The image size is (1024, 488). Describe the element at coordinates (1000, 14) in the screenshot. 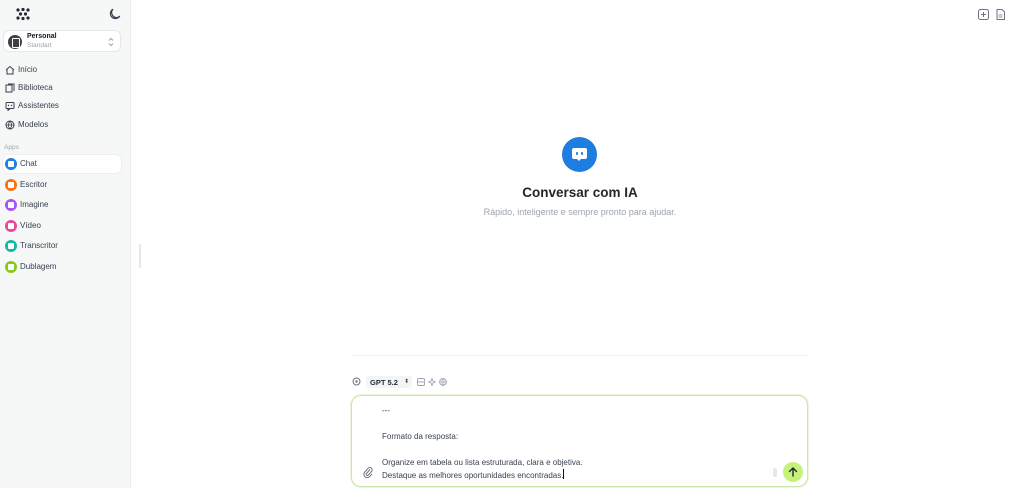

I see `document-icon` at that location.